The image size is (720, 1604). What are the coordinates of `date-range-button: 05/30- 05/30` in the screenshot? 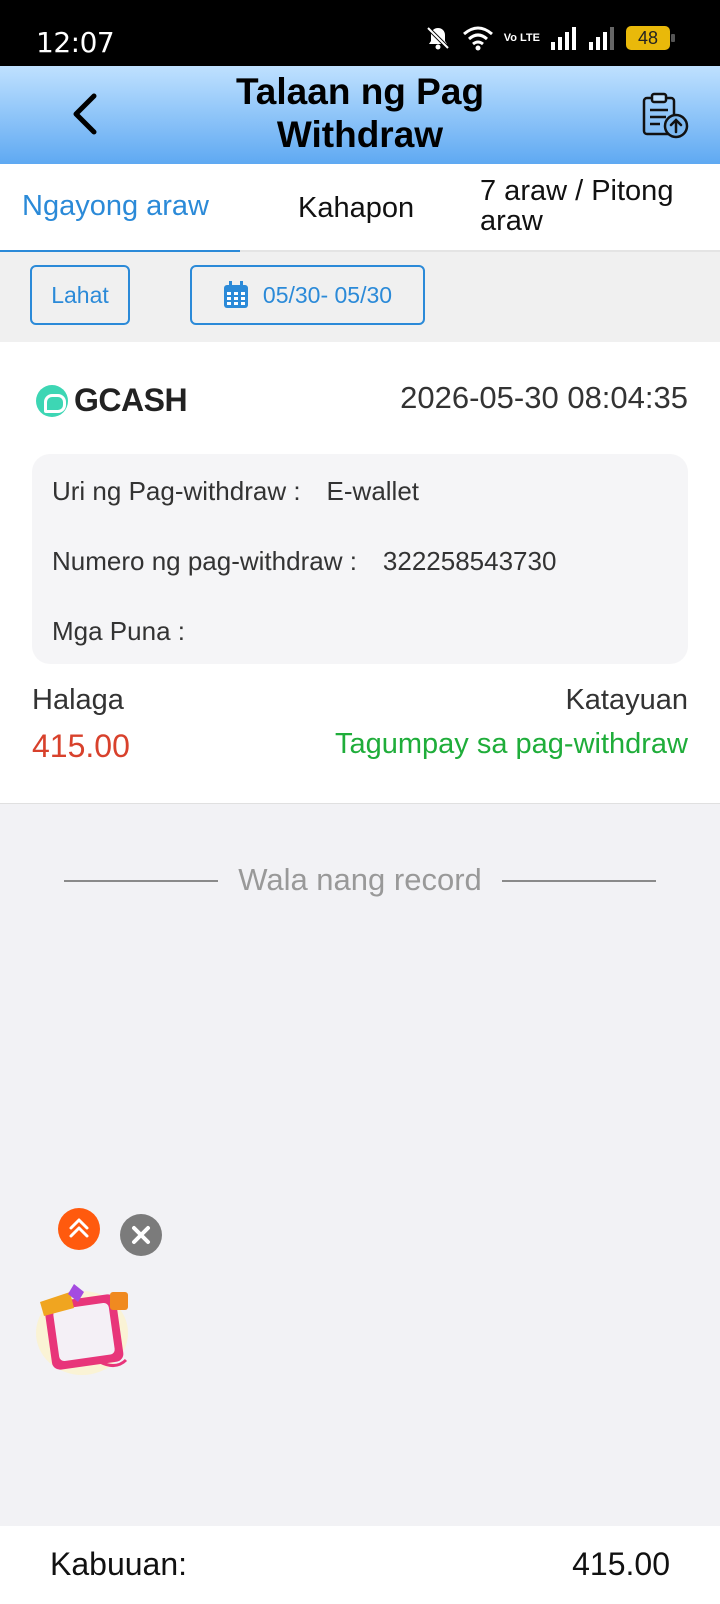 It's located at (307, 295).